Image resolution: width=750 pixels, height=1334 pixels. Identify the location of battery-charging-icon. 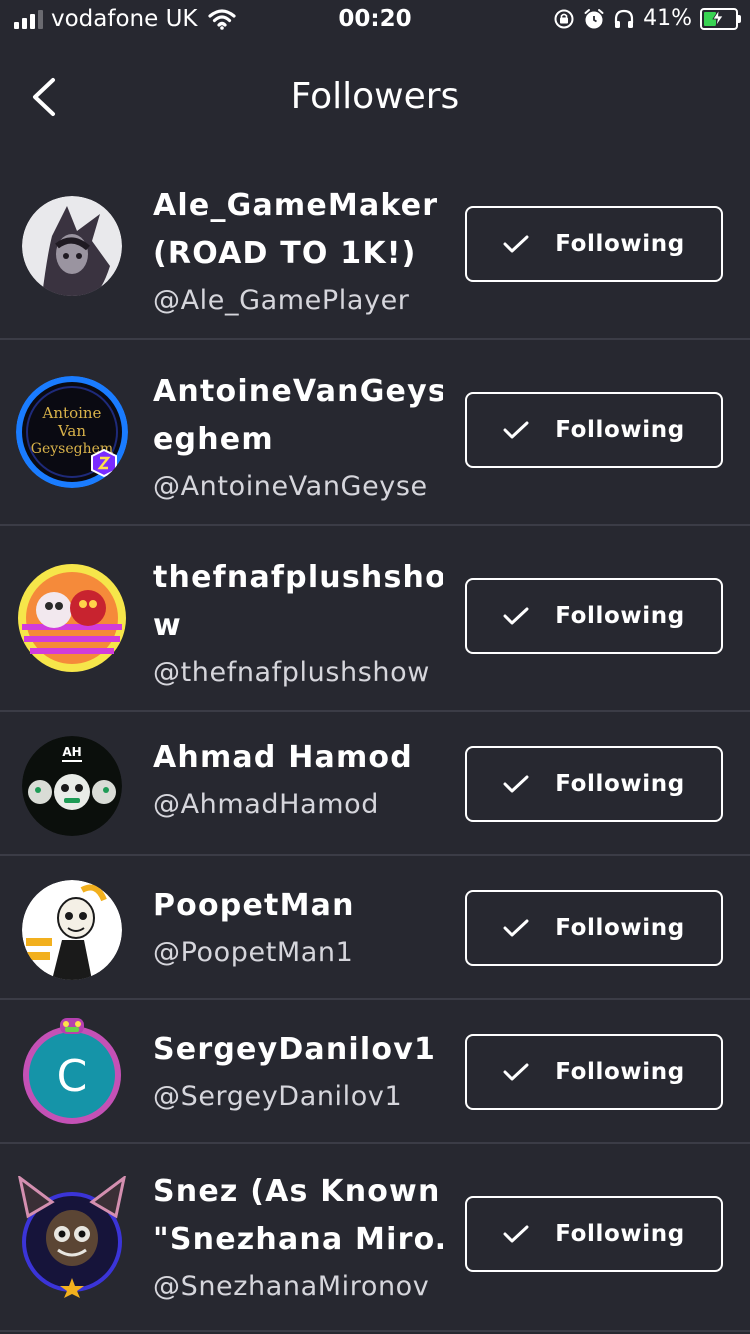
(720, 18).